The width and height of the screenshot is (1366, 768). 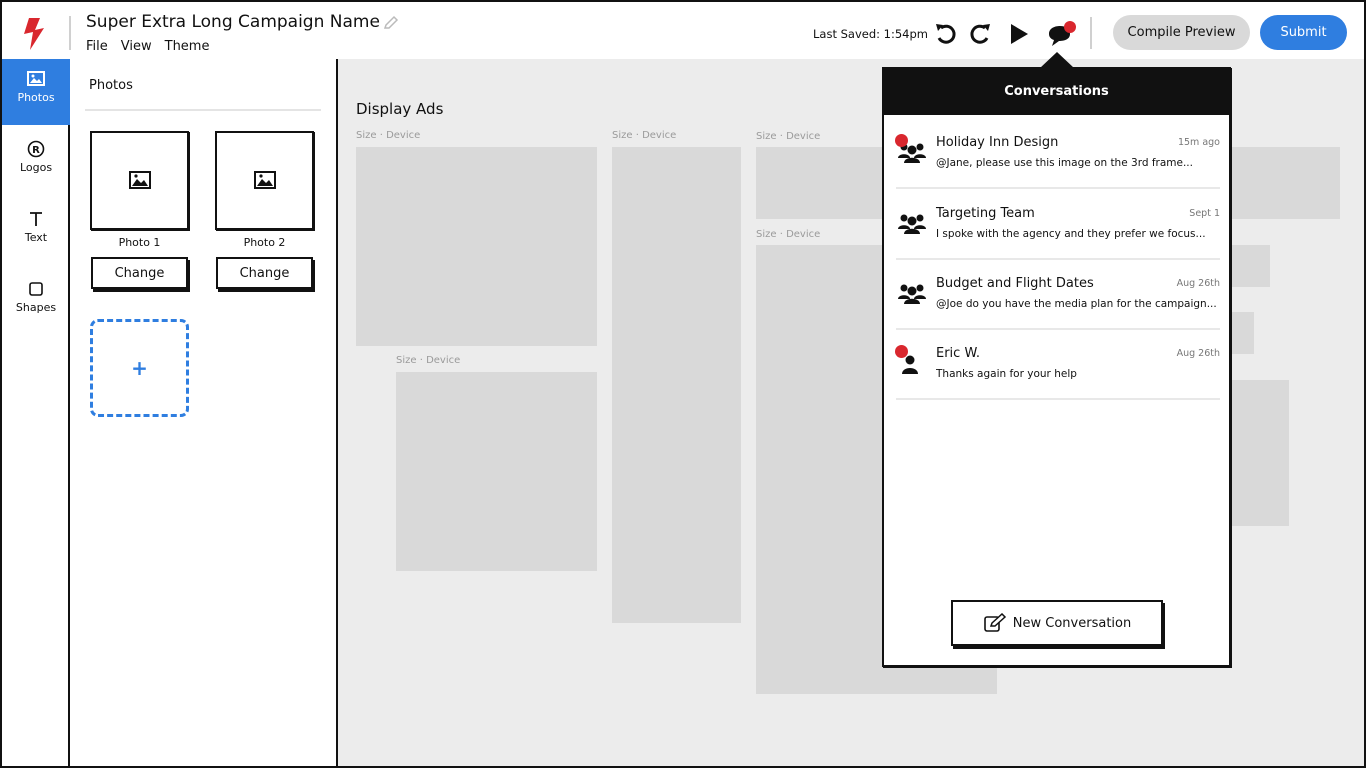 I want to click on rail-item-logos: R Logos, so click(x=36, y=162).